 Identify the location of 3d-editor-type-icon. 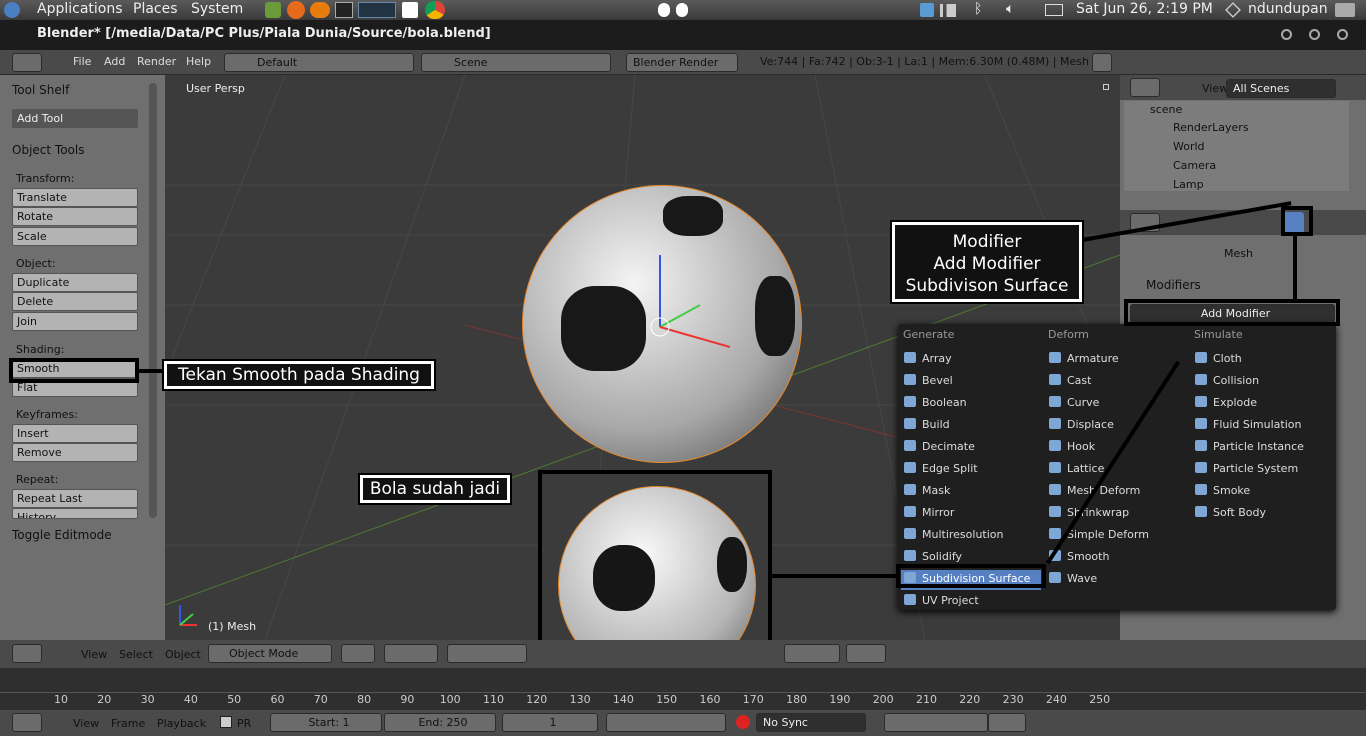
(27, 653).